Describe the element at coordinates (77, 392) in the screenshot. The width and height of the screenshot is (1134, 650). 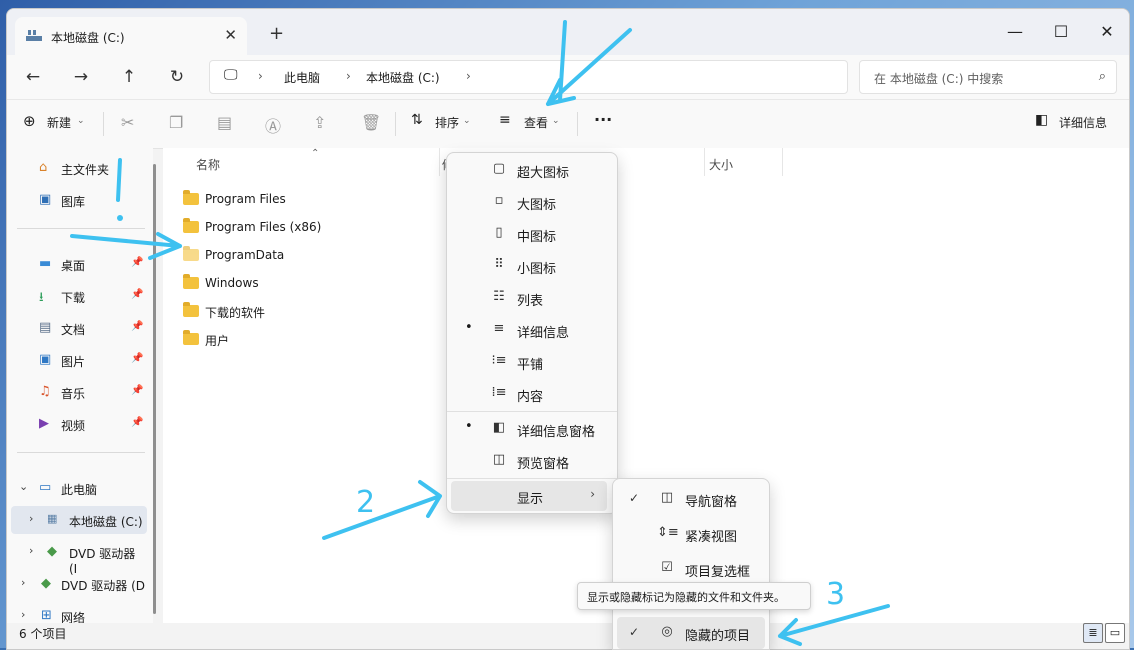
I see `sidebar-item-music: ♫ 音乐 📌` at that location.